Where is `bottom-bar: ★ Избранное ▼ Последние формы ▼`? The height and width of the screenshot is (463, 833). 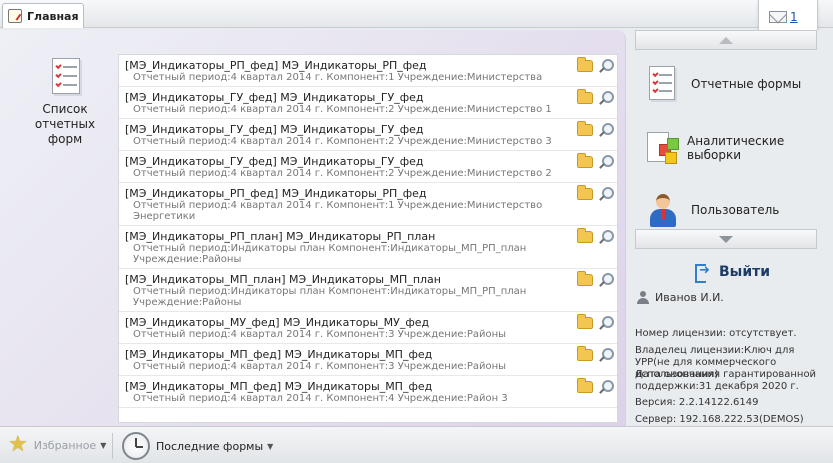
bottom-bar: ★ Избранное ▼ Последние формы ▼ is located at coordinates (416, 444).